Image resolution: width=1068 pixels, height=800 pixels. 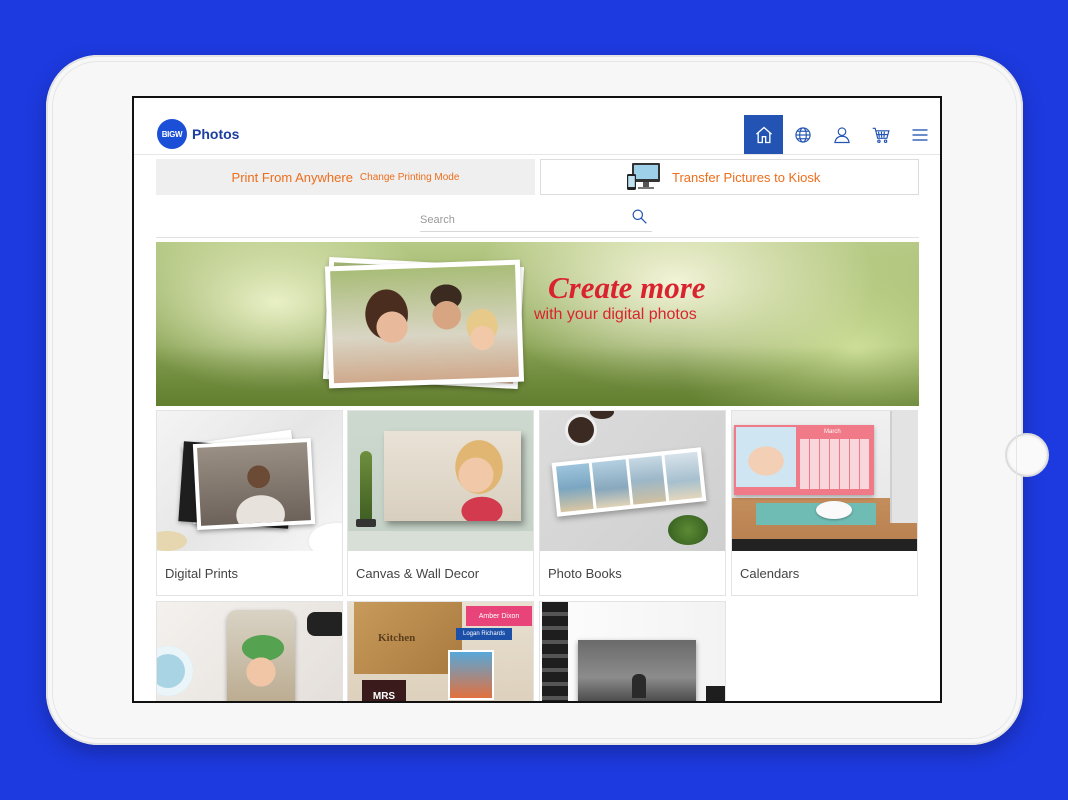 I want to click on product-tile-digital-prints: Digital Prints, so click(x=249, y=503).